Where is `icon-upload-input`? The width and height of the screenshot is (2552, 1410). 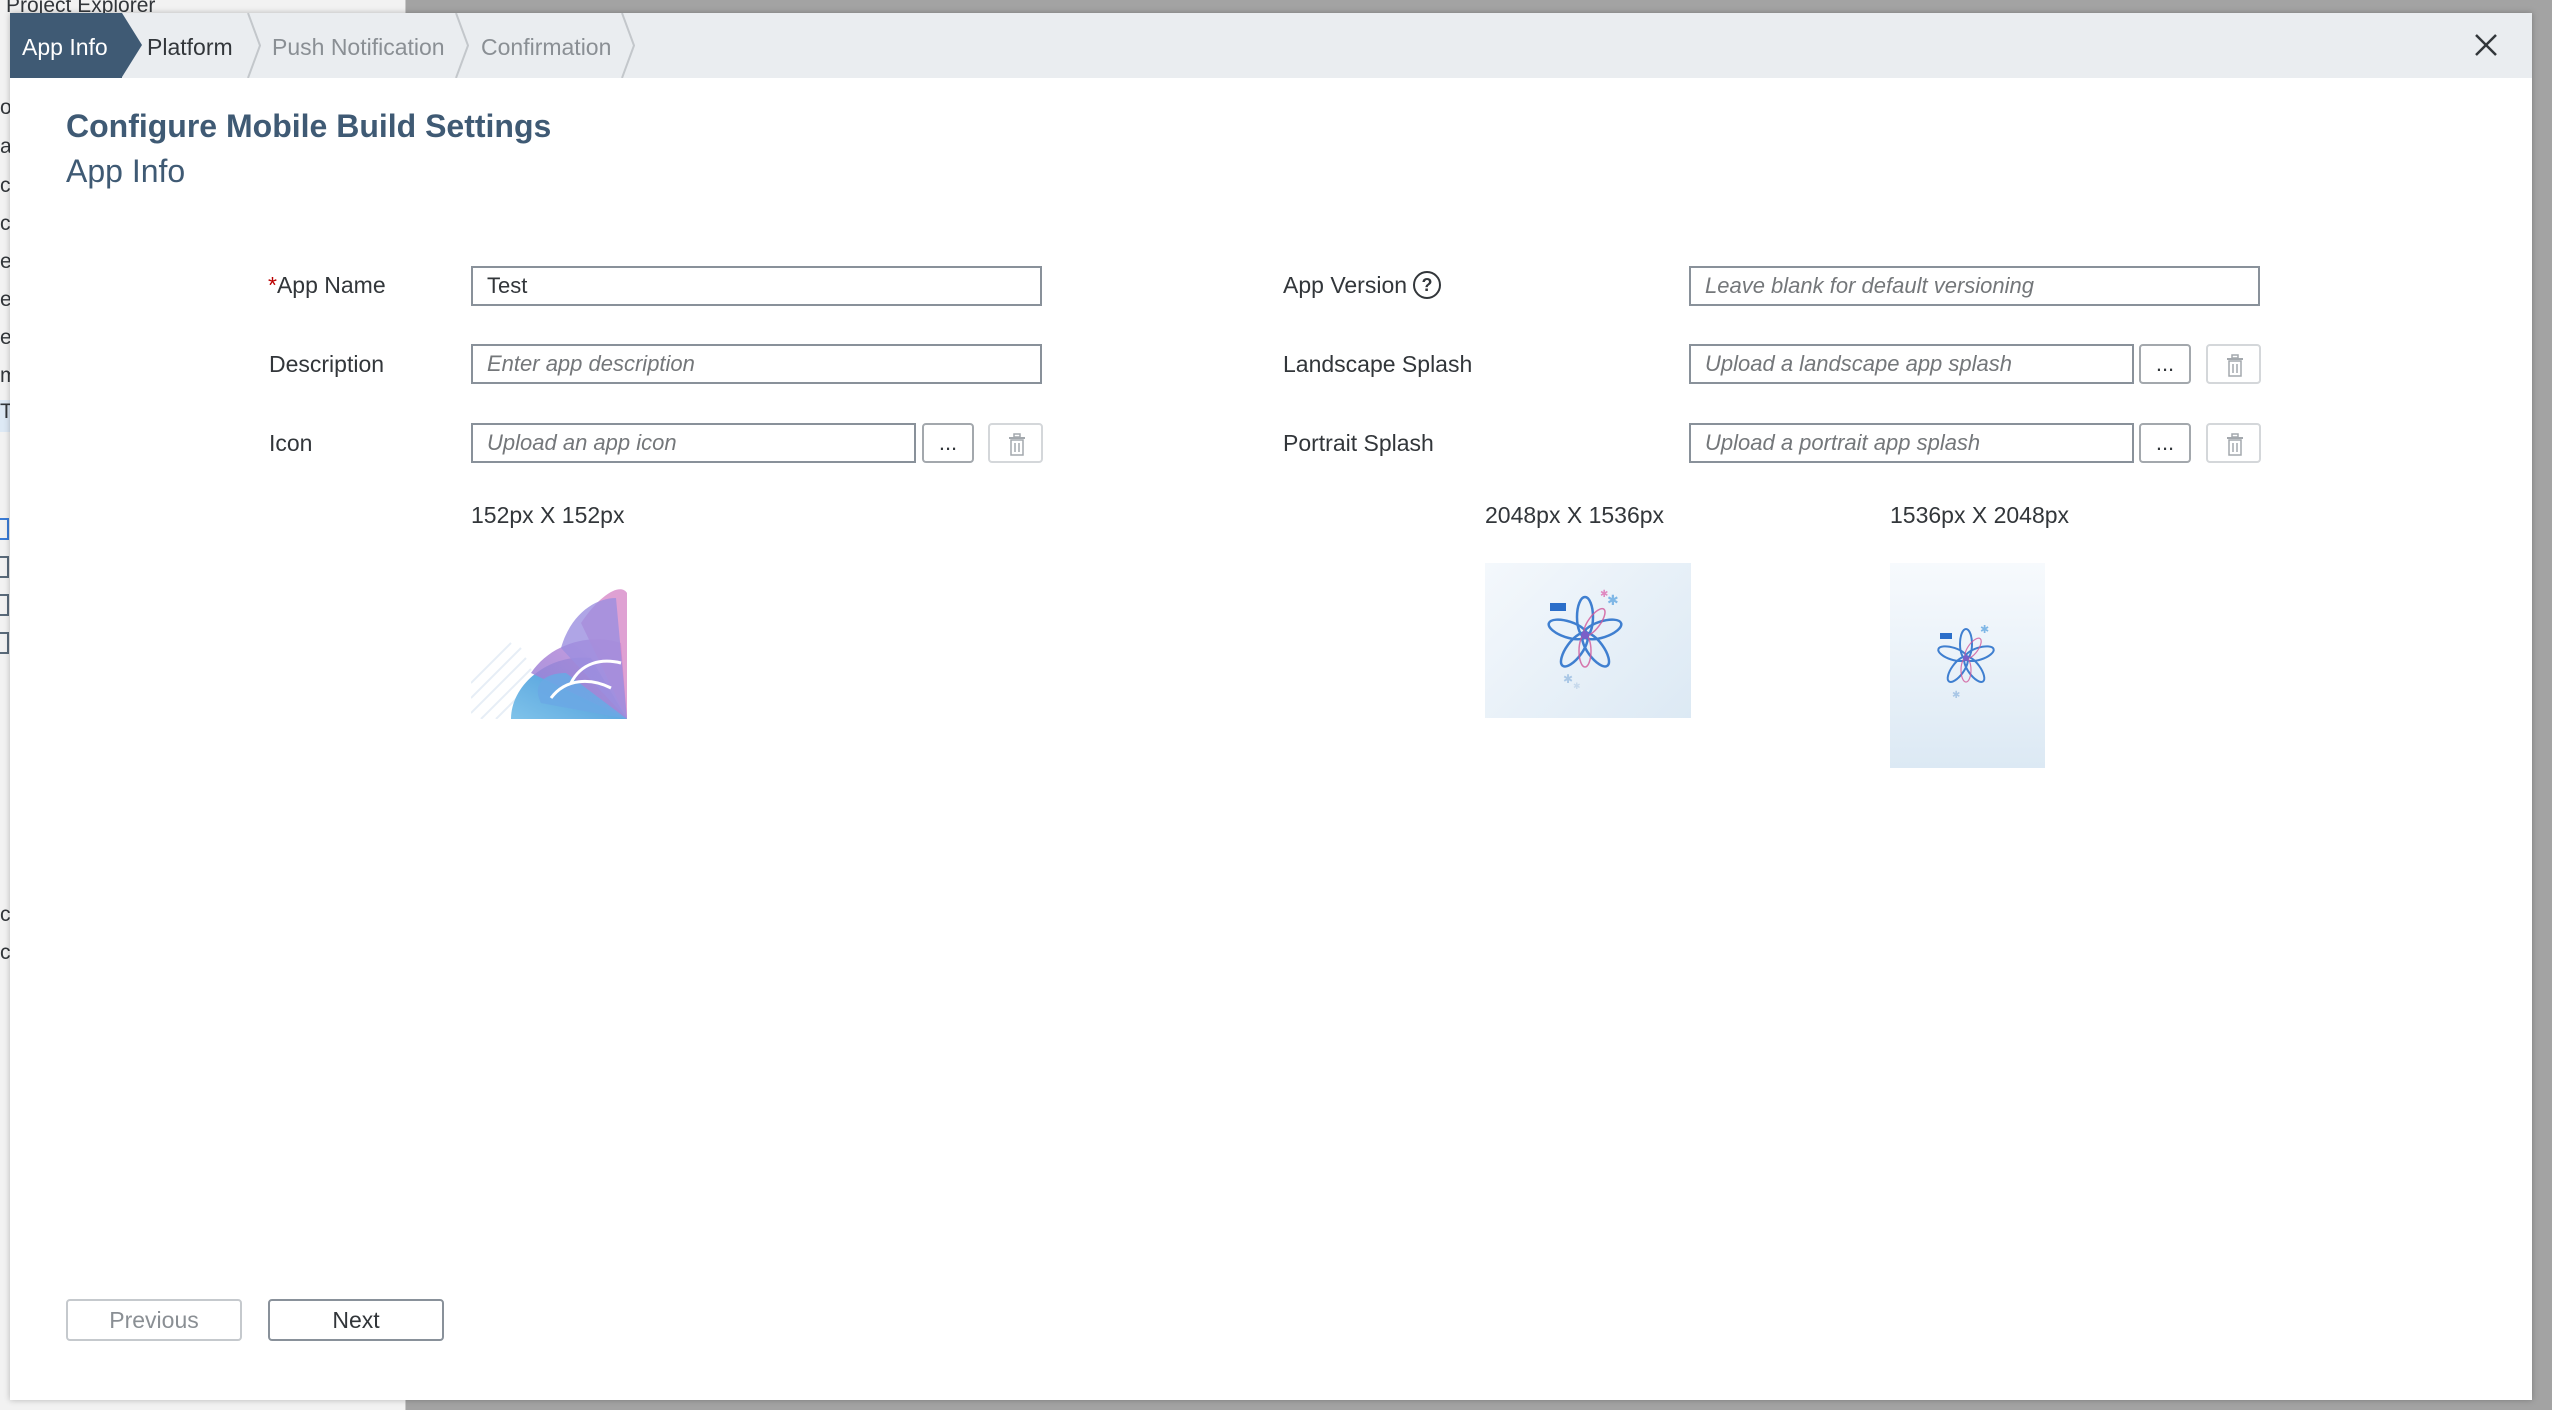
icon-upload-input is located at coordinates (693, 443).